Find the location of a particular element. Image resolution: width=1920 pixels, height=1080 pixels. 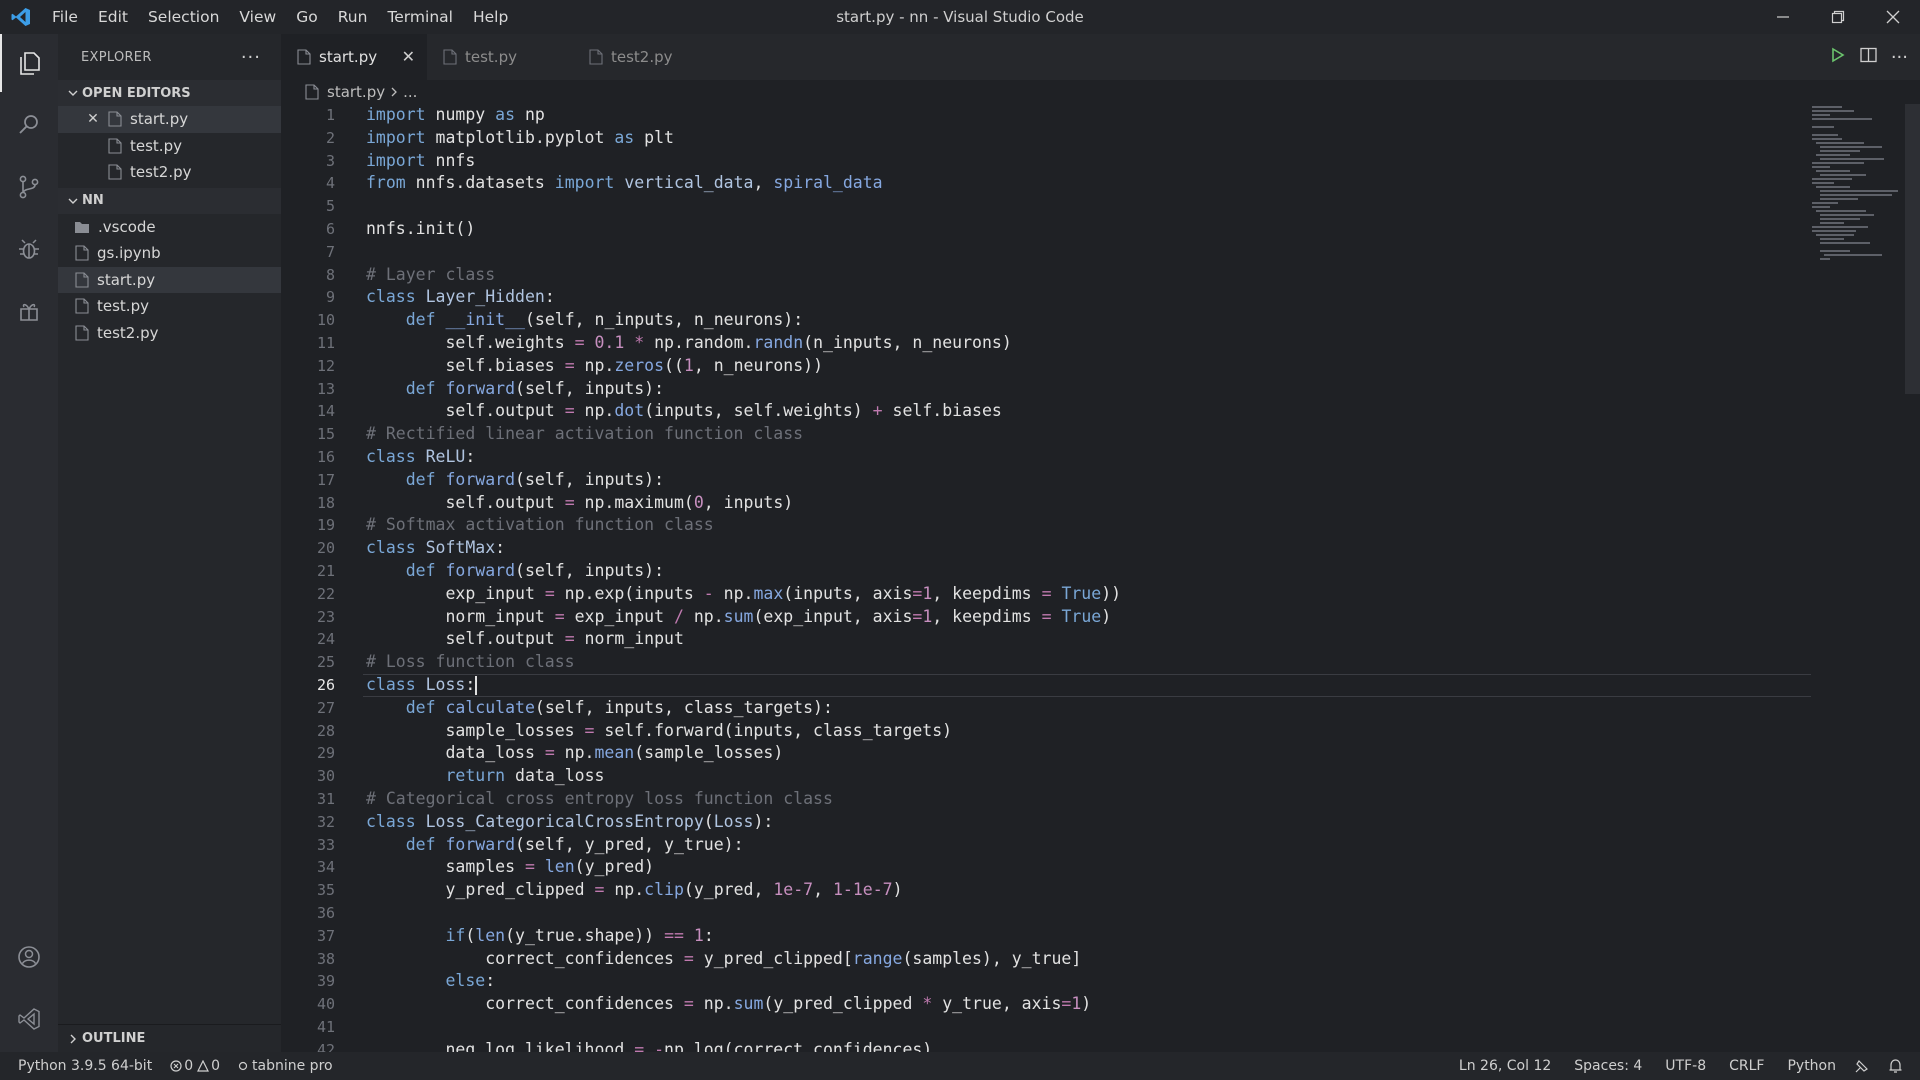

code-line: 29 data_loss = np.mean(sample_losses) is located at coordinates (550, 753).